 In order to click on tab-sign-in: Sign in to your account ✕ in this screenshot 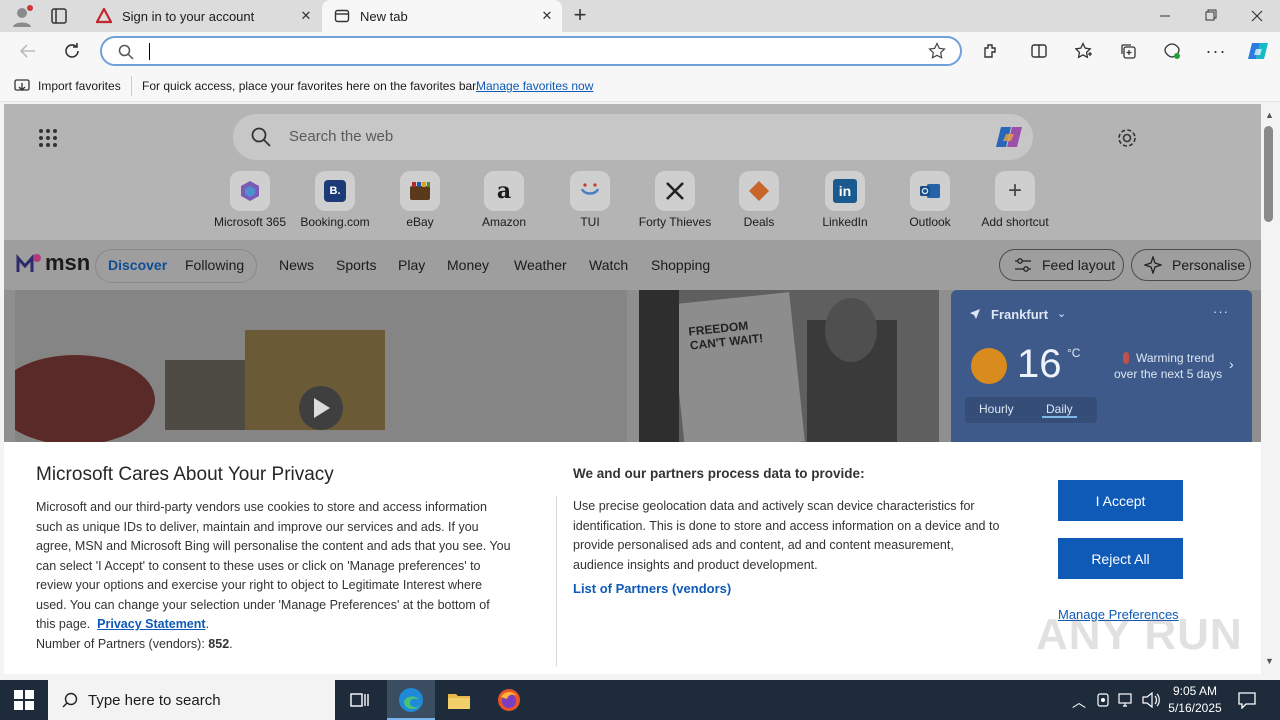, I will do `click(202, 16)`.